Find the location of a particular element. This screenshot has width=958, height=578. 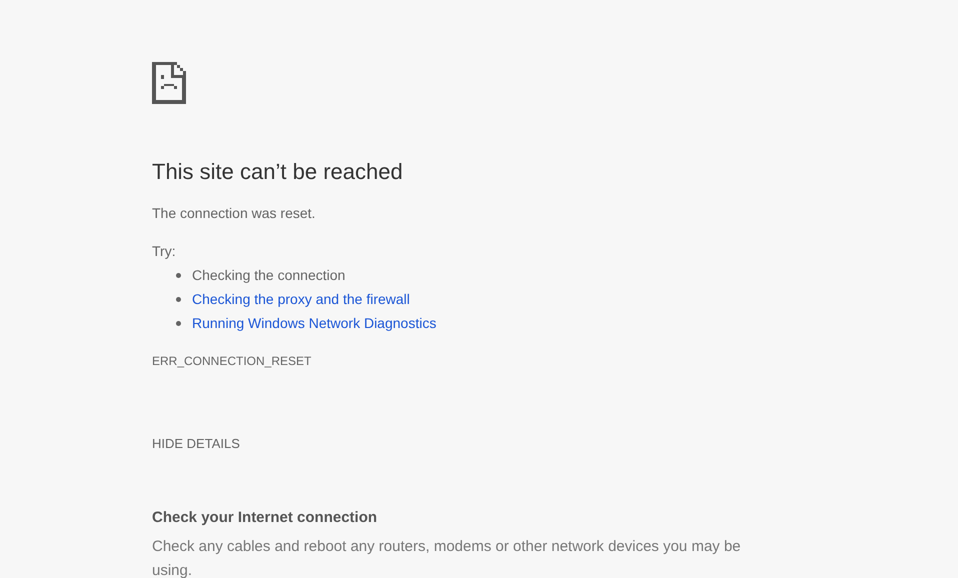

page-heading: This site can’t be reached is located at coordinates (278, 172).